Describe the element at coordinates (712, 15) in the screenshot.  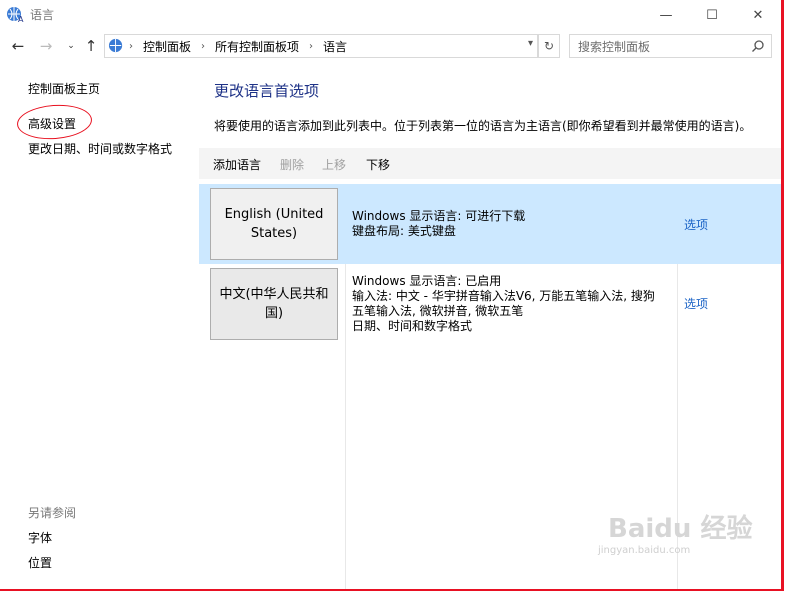
I see `maximize-button: ☐` at that location.